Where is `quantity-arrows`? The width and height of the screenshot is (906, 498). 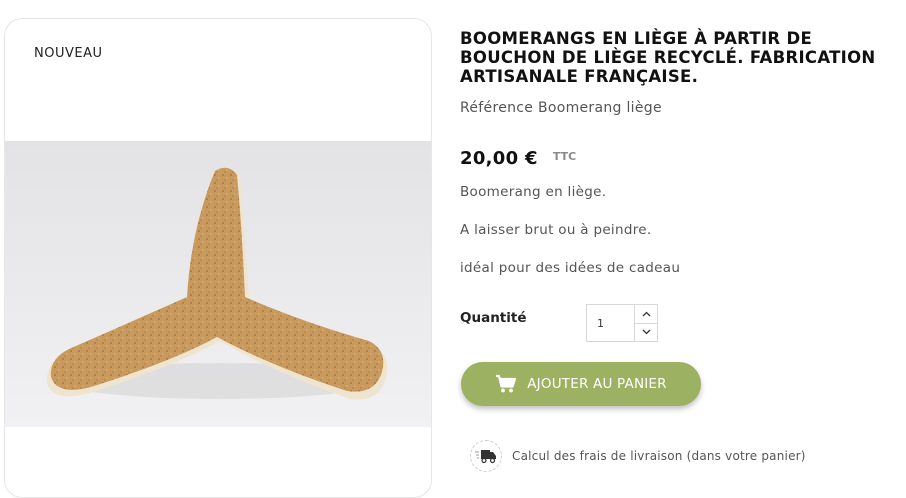 quantity-arrows is located at coordinates (646, 323).